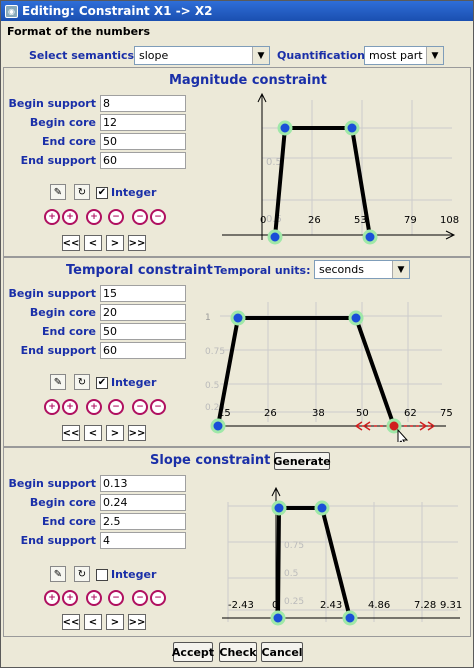  I want to click on end-core-input: 2.5, so click(143, 521).